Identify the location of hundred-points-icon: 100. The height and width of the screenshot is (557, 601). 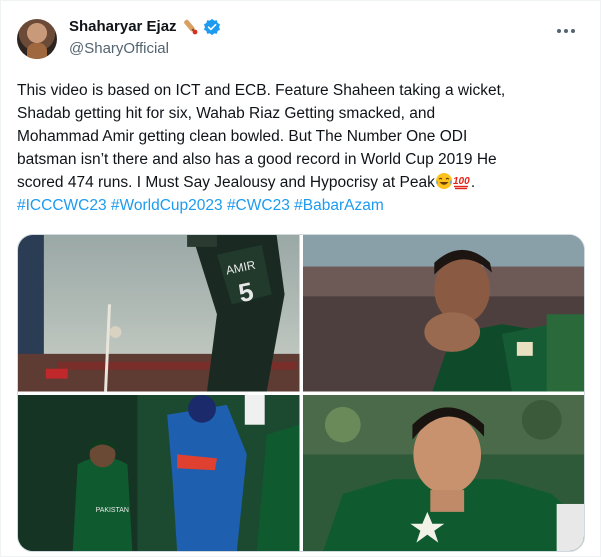
(462, 181).